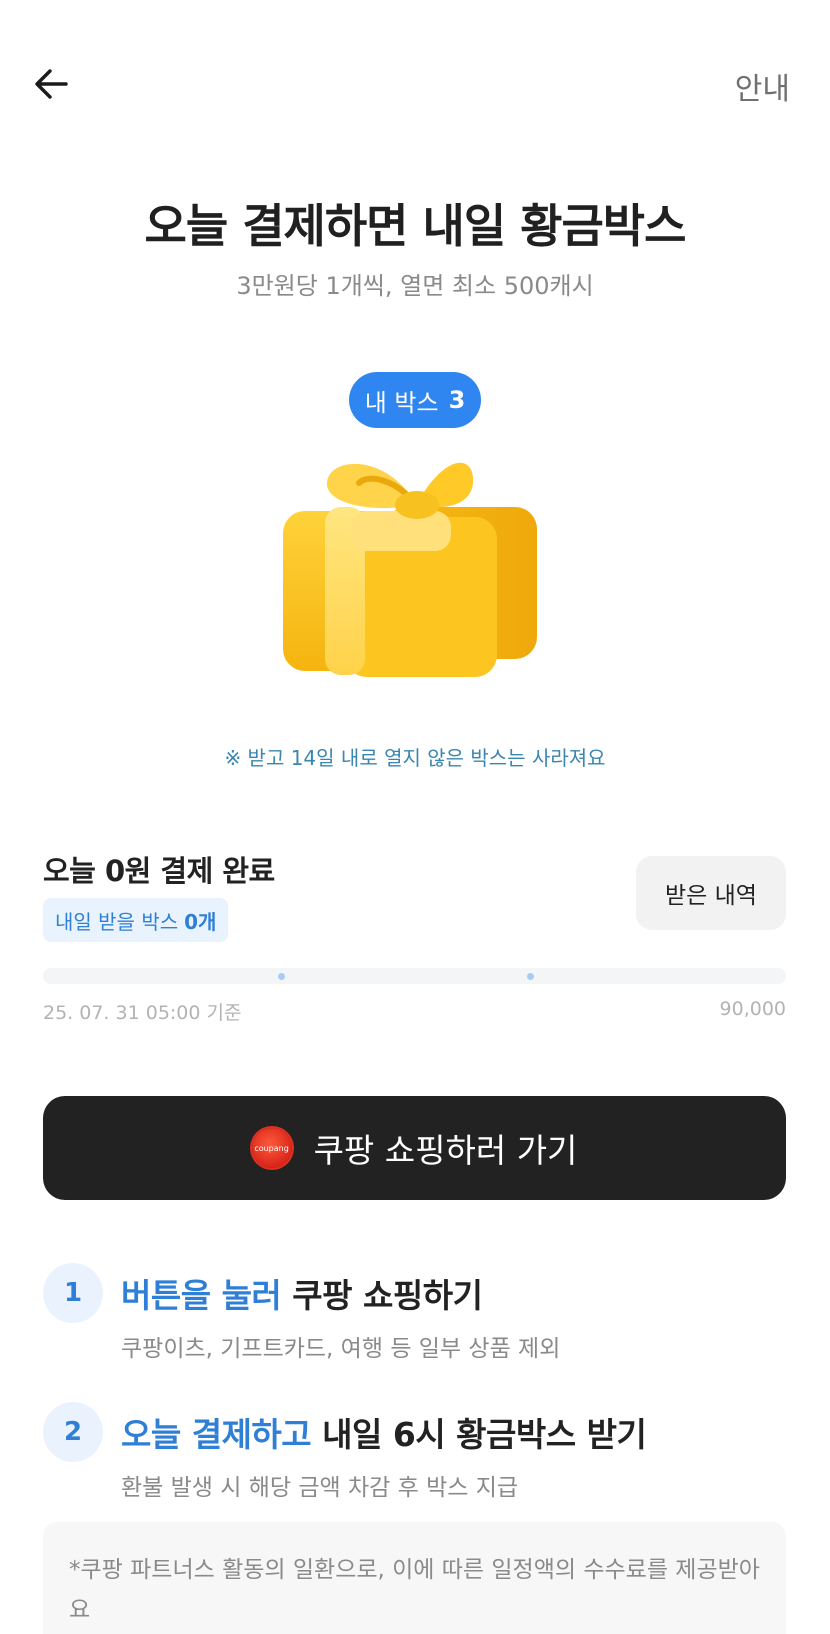  Describe the element at coordinates (159, 871) in the screenshot. I see `payment-status-title: 오늘 0원 결제 완료` at that location.